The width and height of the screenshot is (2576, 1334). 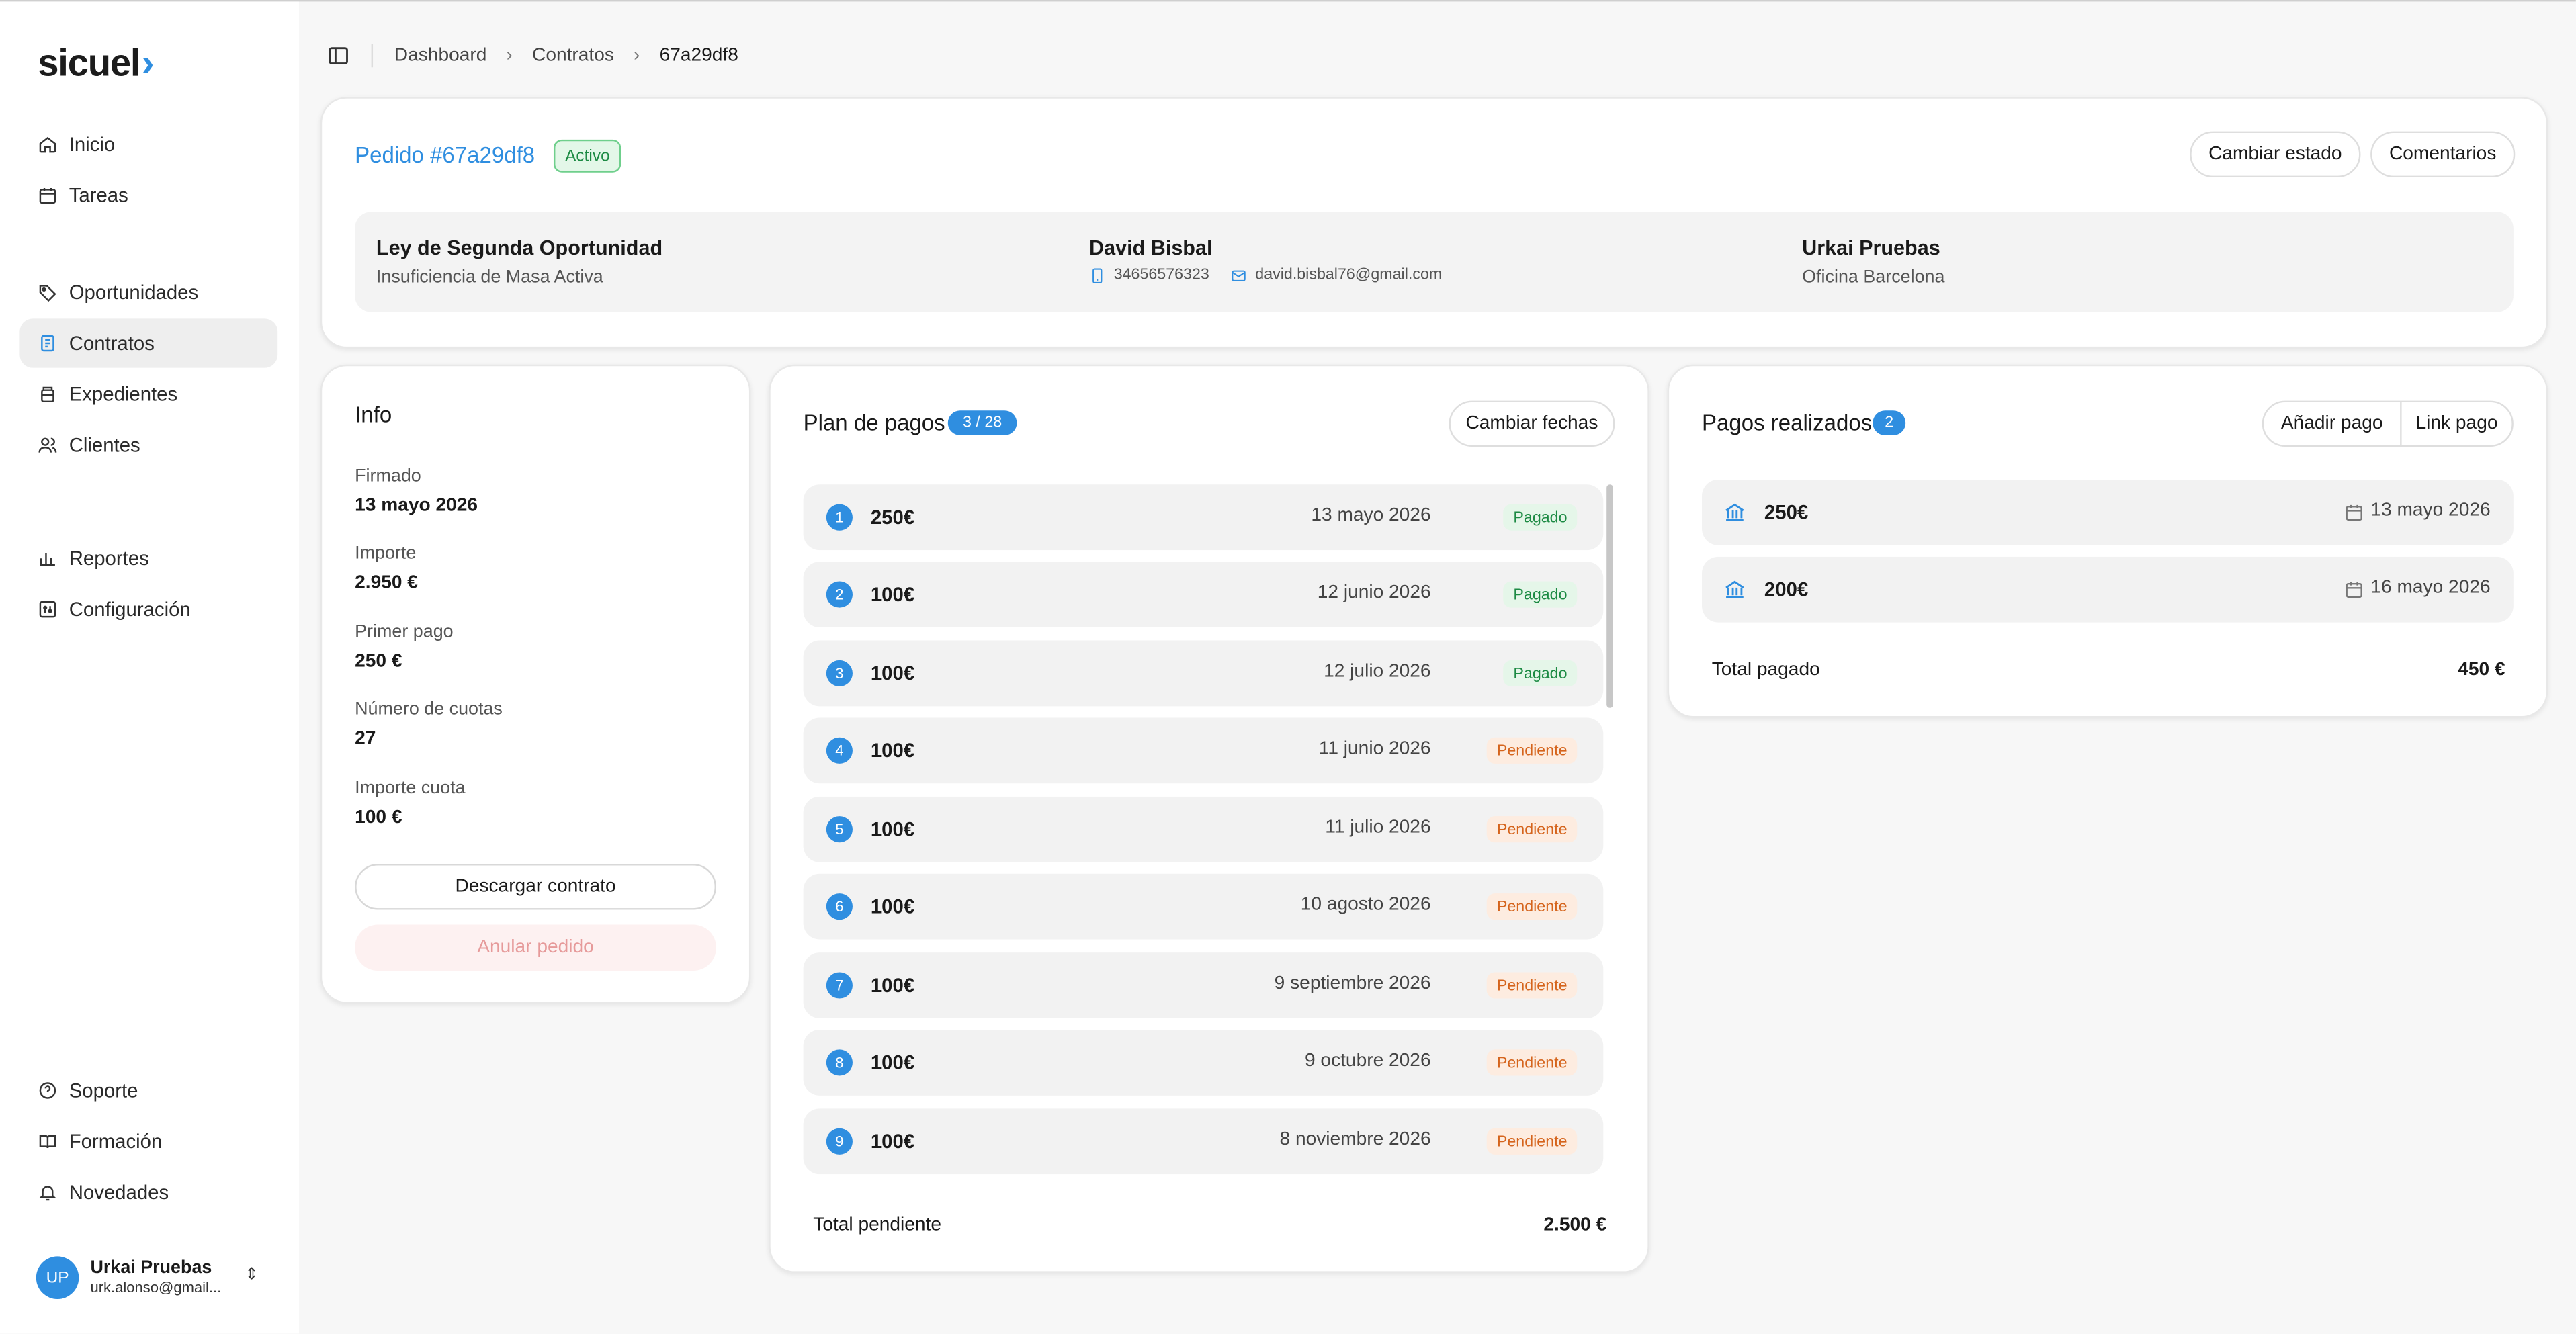 I want to click on change-status-button: Cambiar estado, so click(x=2275, y=154).